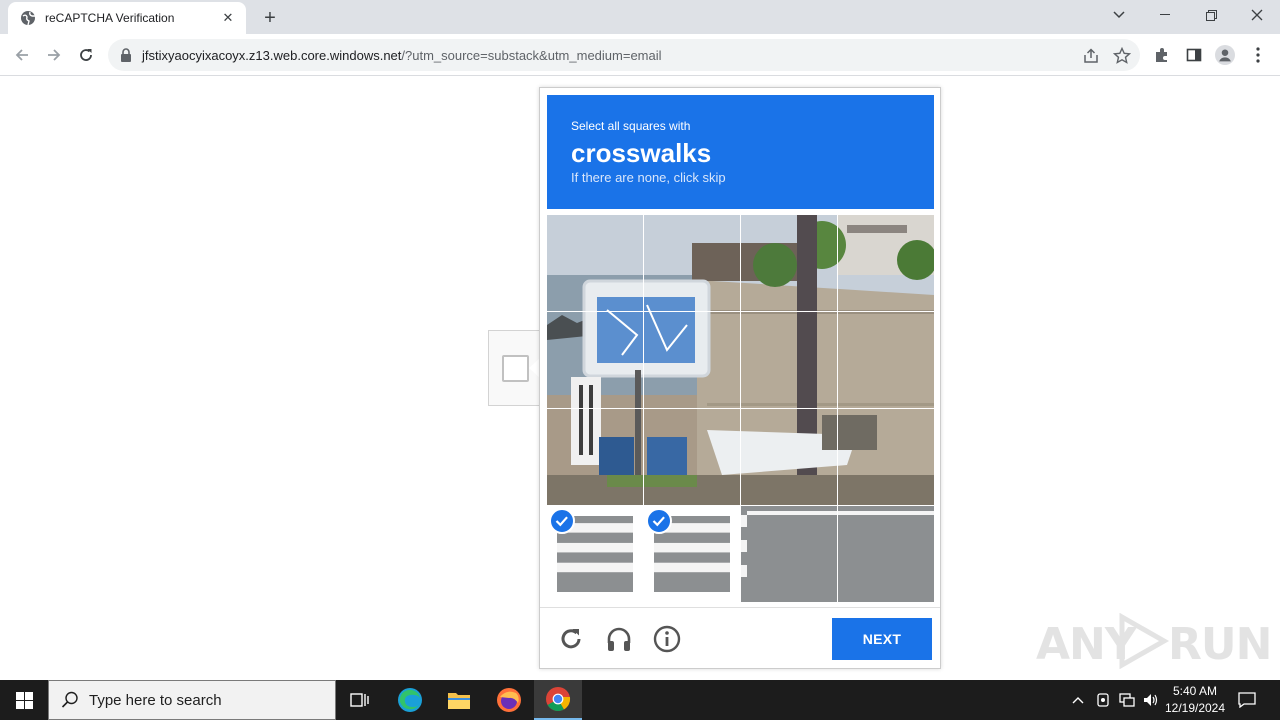 The width and height of the screenshot is (1280, 720). I want to click on skip-hint: If there are none, click skip, so click(648, 177).